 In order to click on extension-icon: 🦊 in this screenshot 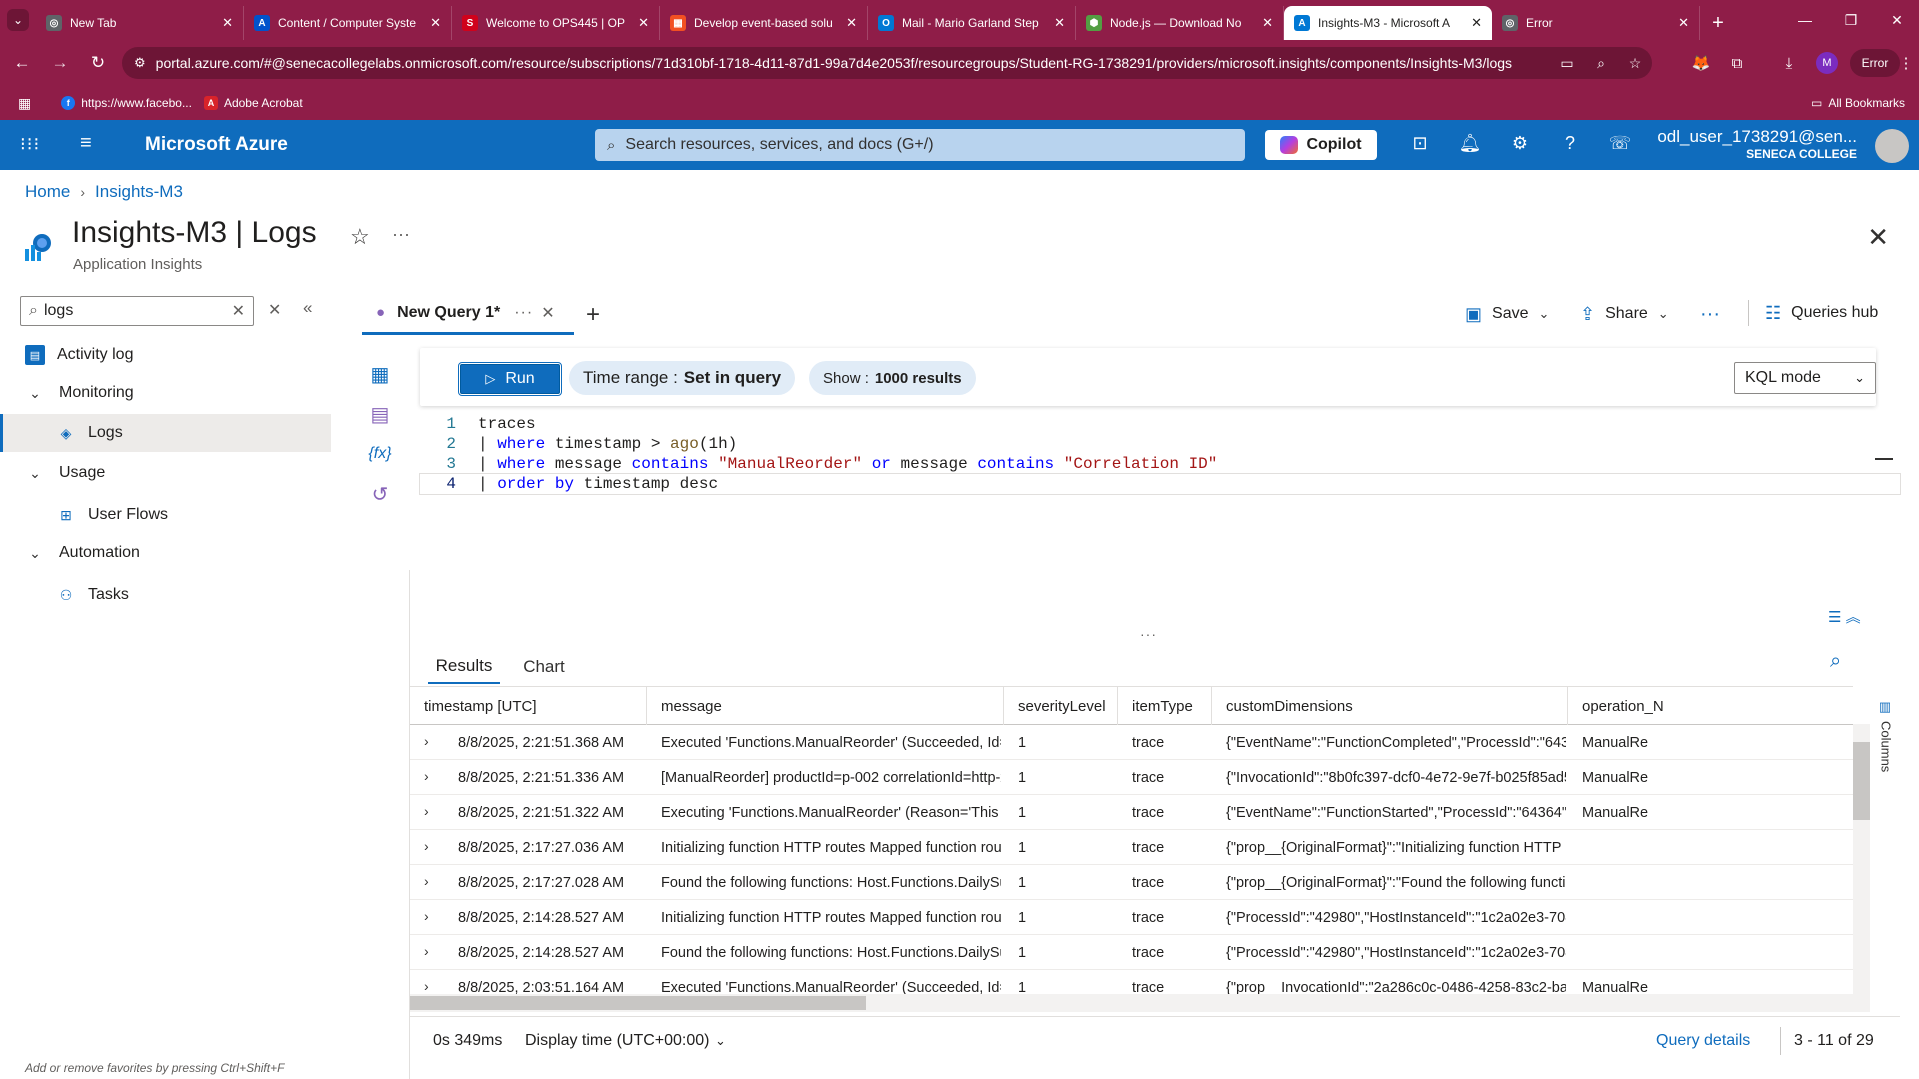, I will do `click(1701, 63)`.